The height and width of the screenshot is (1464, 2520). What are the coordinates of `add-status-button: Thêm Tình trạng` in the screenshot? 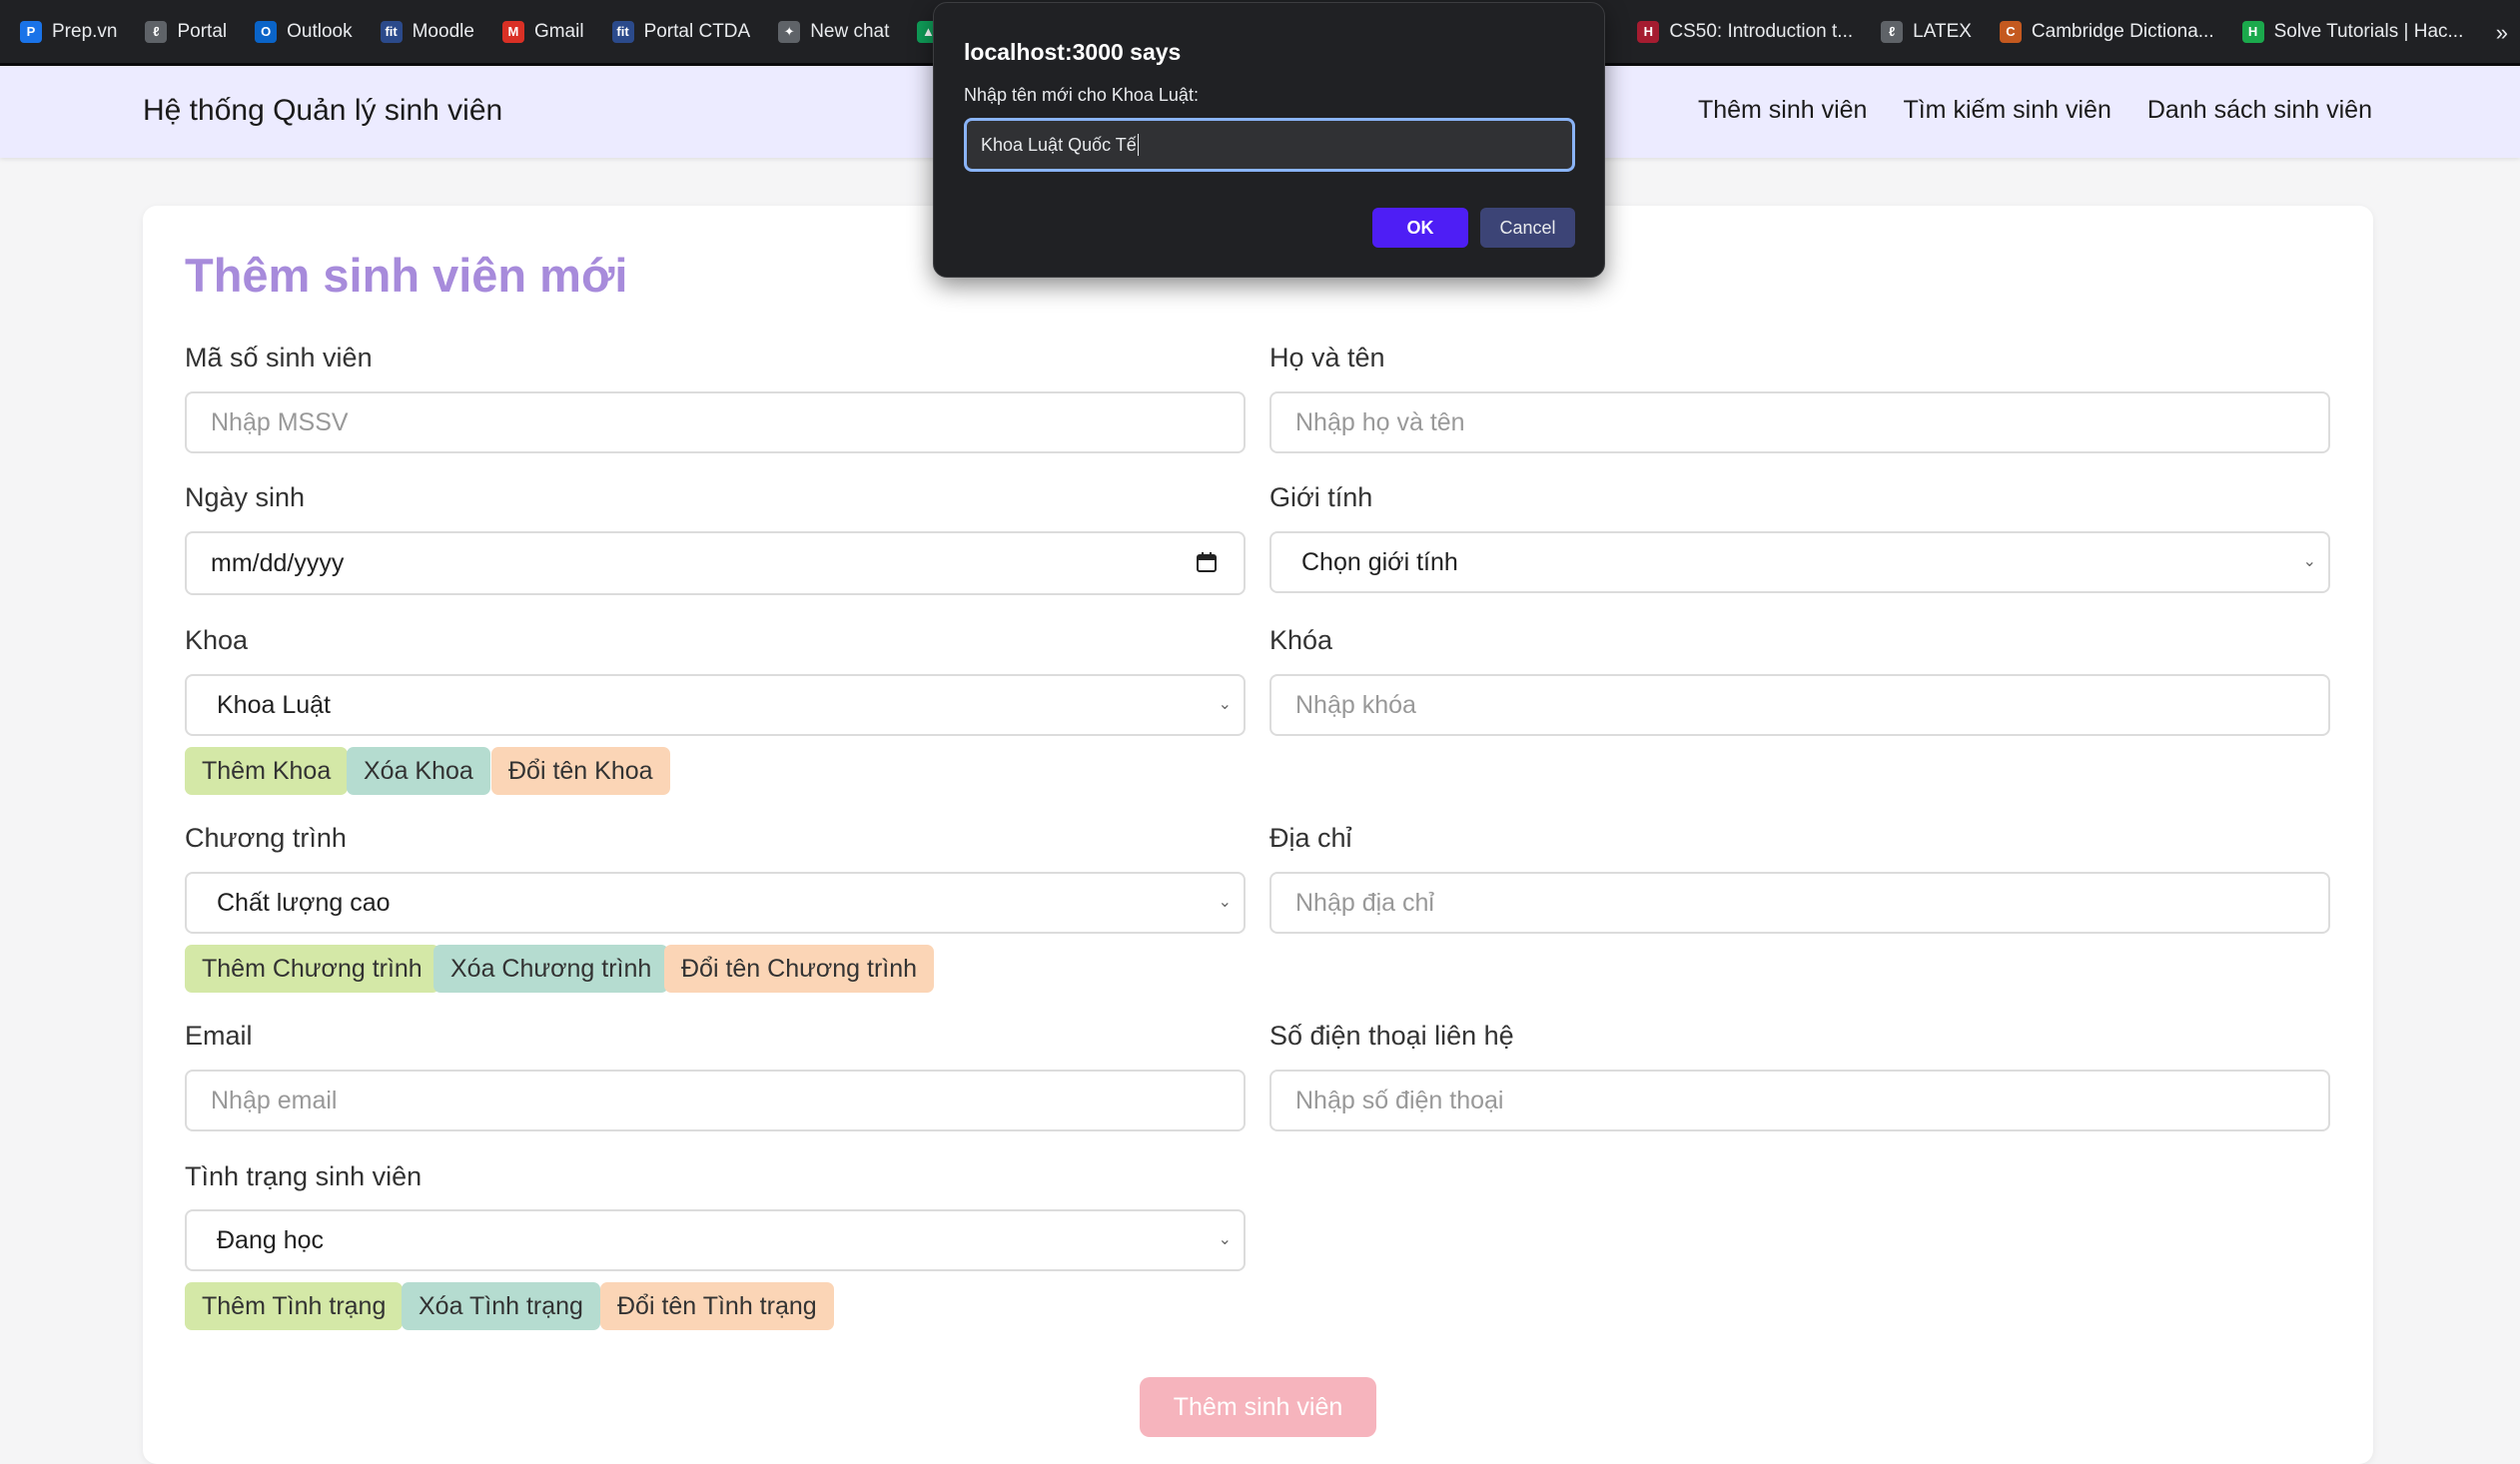 It's located at (294, 1306).